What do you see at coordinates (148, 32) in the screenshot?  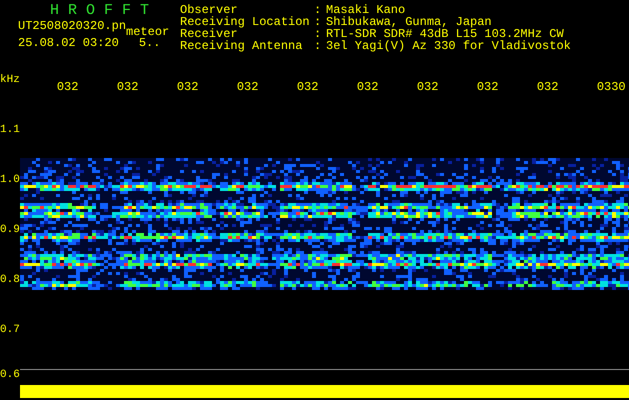 I see `mode-label: meteor` at bounding box center [148, 32].